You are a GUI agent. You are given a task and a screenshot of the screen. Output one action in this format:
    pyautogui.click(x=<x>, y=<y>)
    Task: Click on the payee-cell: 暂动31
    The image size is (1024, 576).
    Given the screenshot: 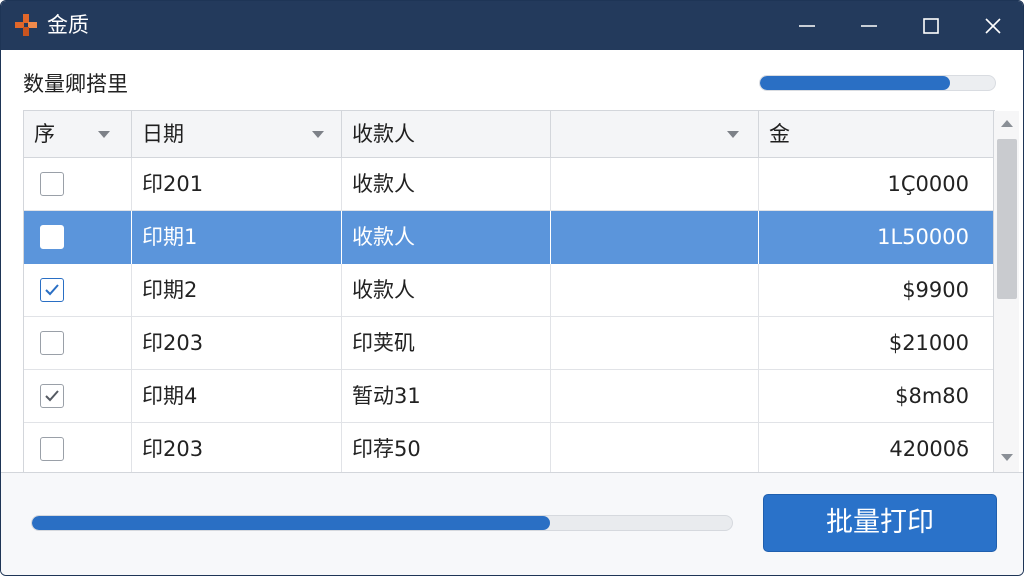 What is the action you would take?
    pyautogui.click(x=446, y=396)
    